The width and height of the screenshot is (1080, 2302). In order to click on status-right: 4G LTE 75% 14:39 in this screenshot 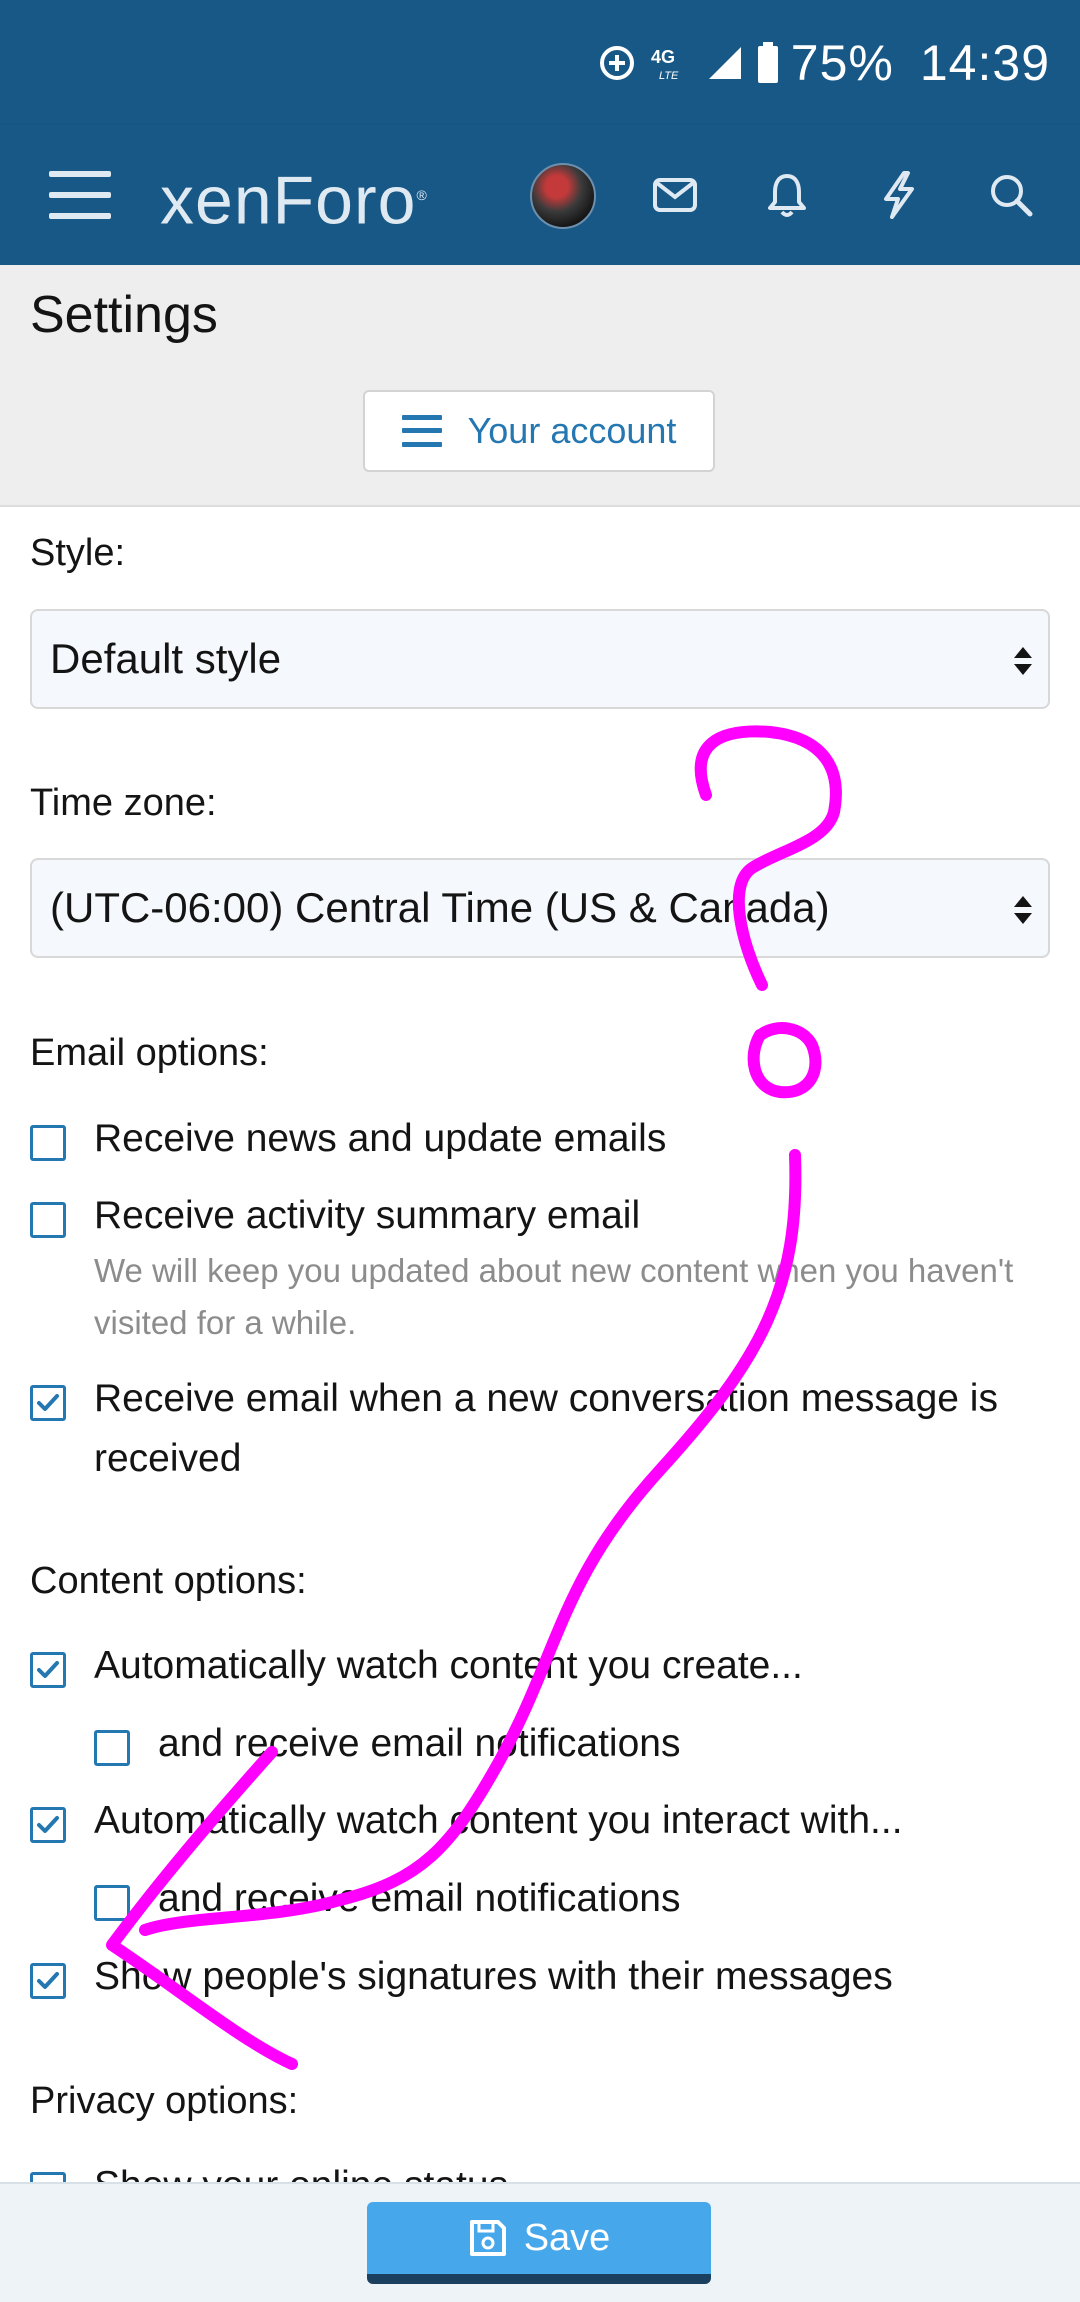, I will do `click(823, 63)`.